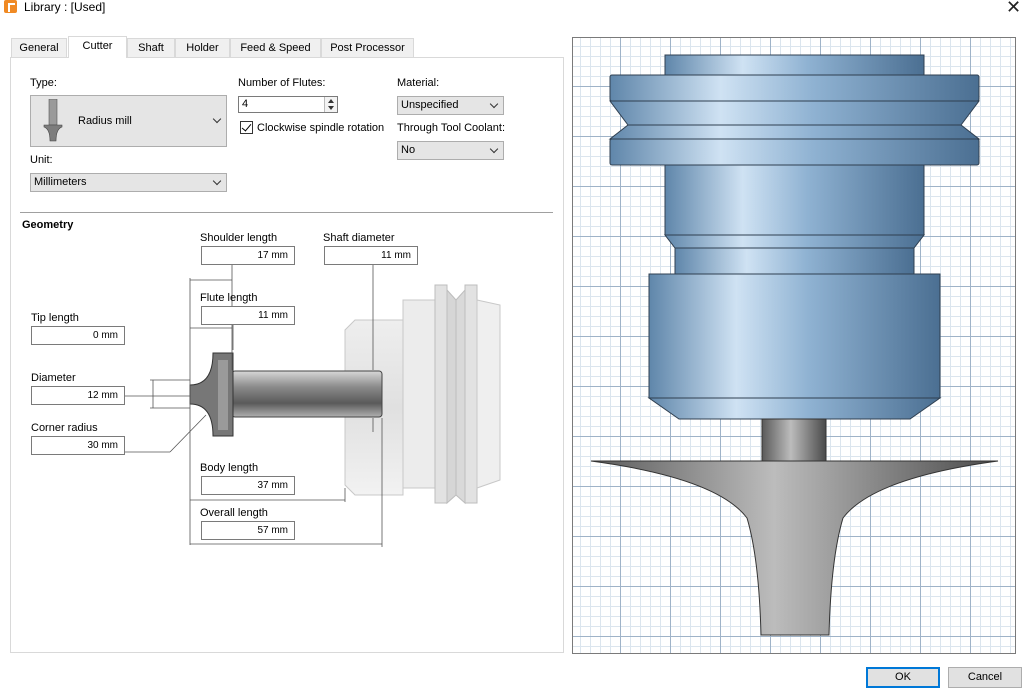 The height and width of the screenshot is (699, 1030). What do you see at coordinates (238, 238) in the screenshot?
I see `shoulder-length-label: Shoulder length` at bounding box center [238, 238].